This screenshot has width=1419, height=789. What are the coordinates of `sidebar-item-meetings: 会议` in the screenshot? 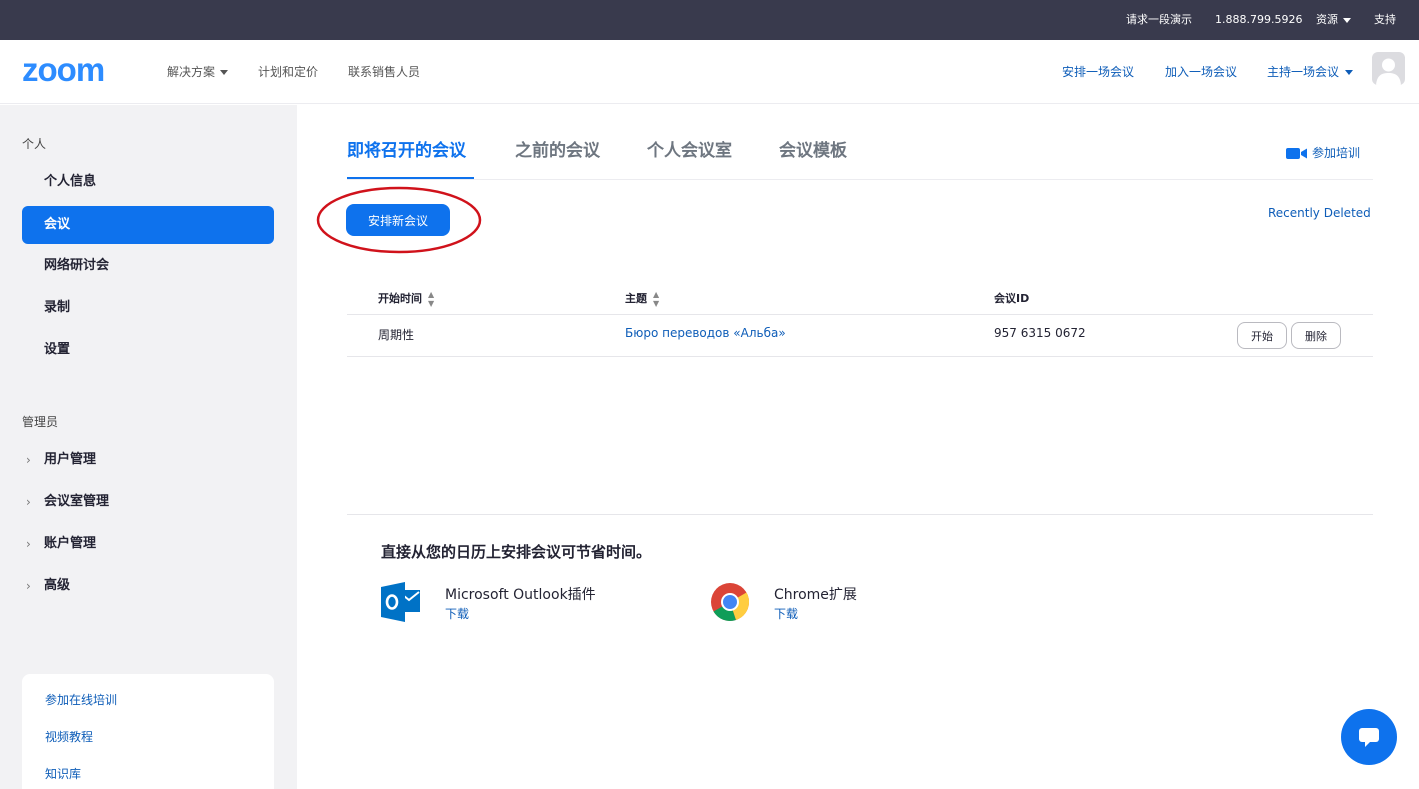 It's located at (148, 225).